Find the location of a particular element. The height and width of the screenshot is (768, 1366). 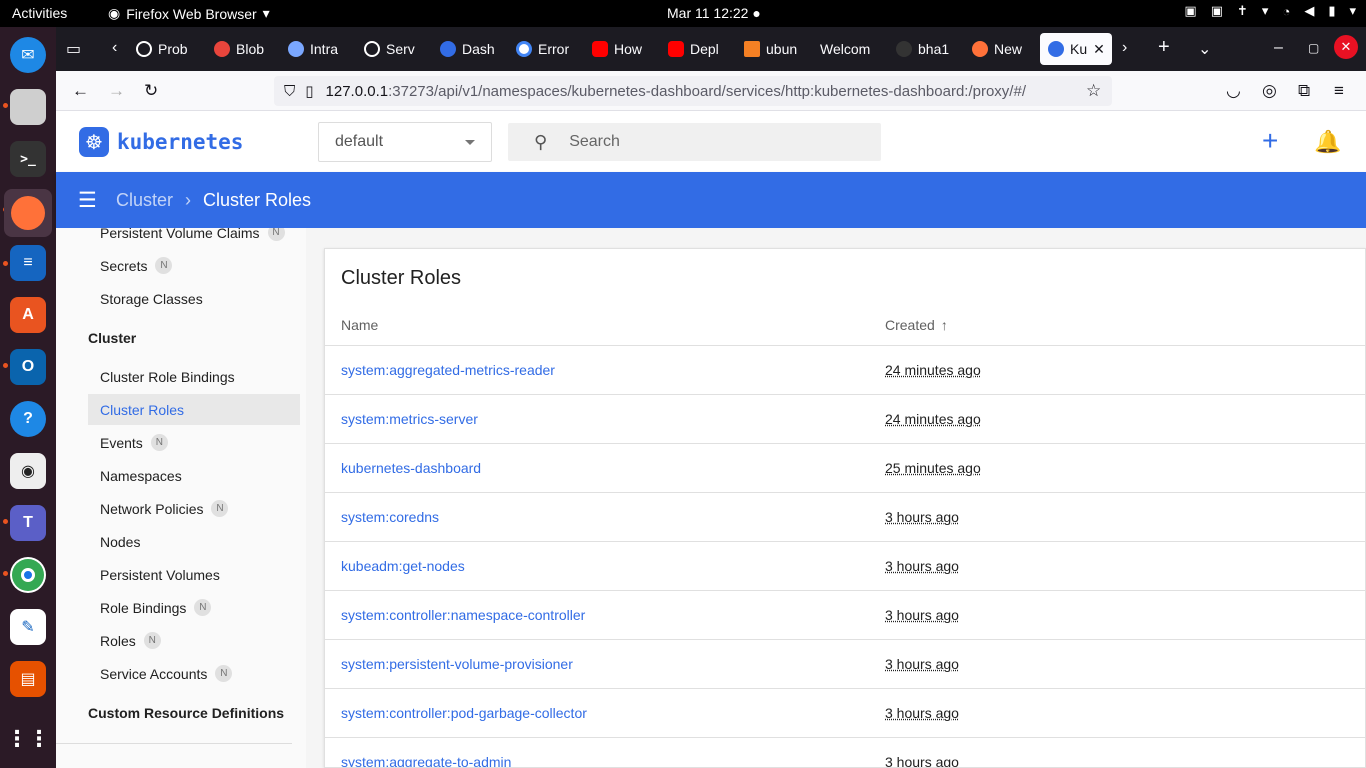

tab-scroll-right-icon: › is located at coordinates (1124, 48).